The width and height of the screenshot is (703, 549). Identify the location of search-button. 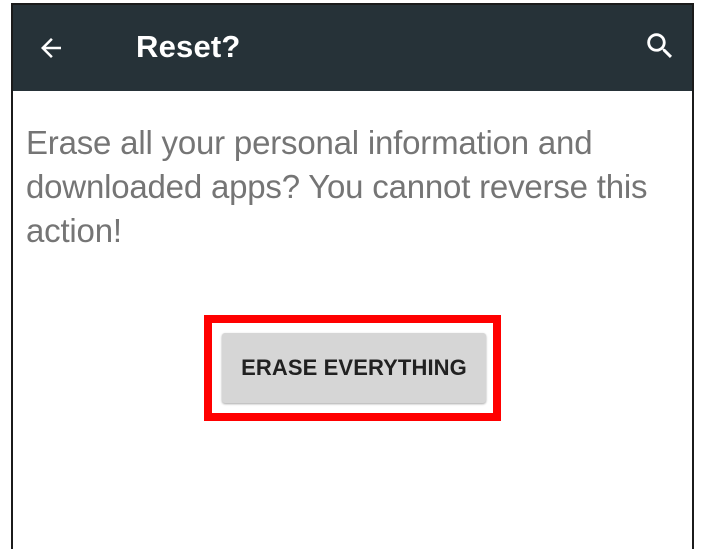
(660, 46).